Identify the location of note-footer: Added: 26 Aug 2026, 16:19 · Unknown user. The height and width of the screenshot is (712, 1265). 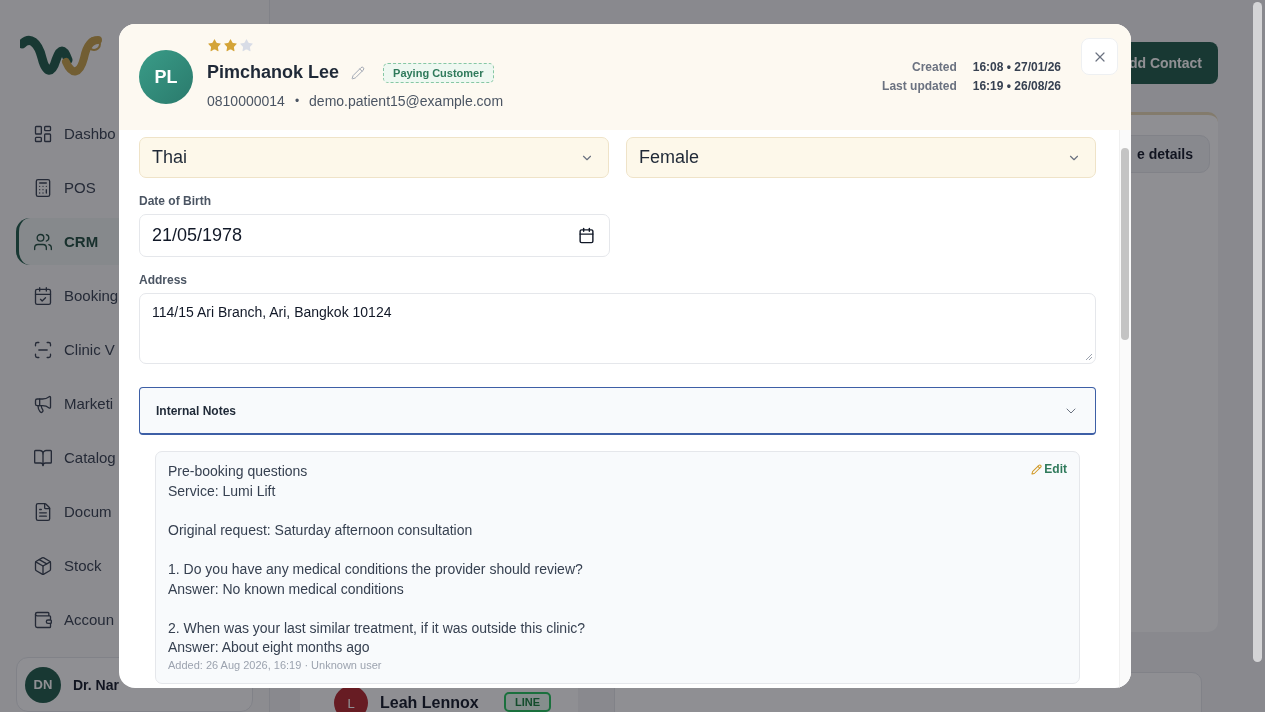
(275, 664).